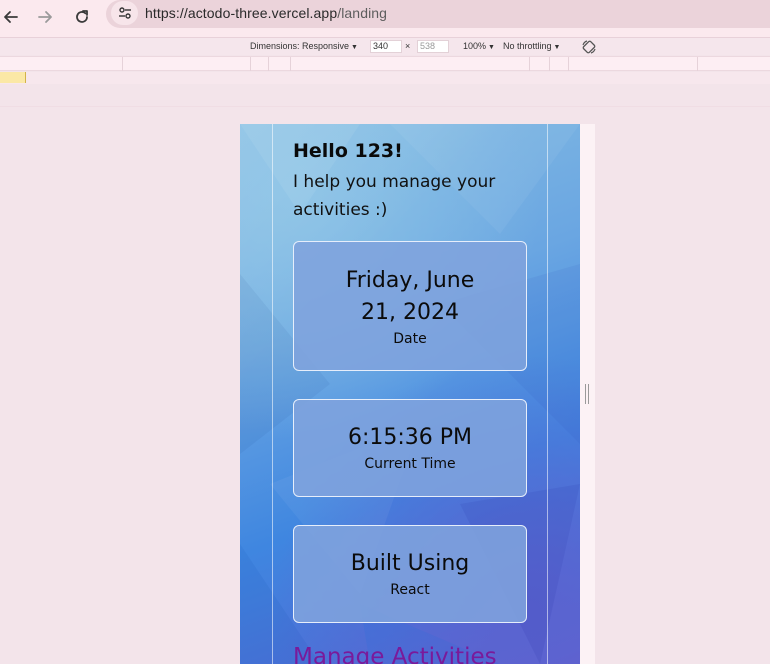 This screenshot has width=770, height=664. I want to click on dimensions-dropdown: Dimensions: Responsive ▼, so click(304, 46).